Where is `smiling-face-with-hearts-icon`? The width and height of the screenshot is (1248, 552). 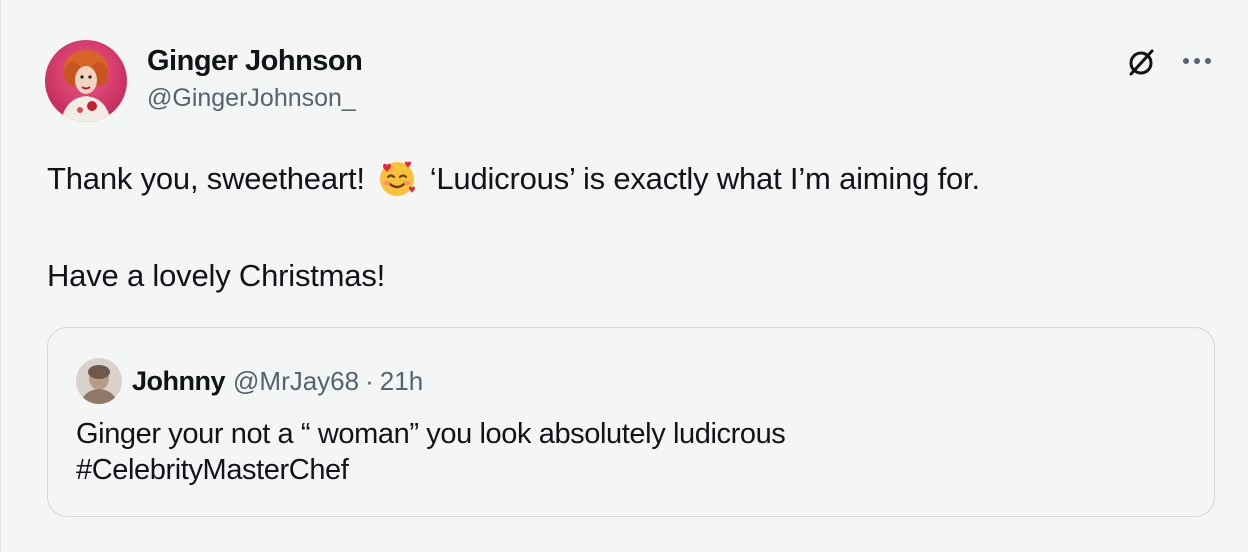
smiling-face-with-hearts-icon is located at coordinates (397, 178).